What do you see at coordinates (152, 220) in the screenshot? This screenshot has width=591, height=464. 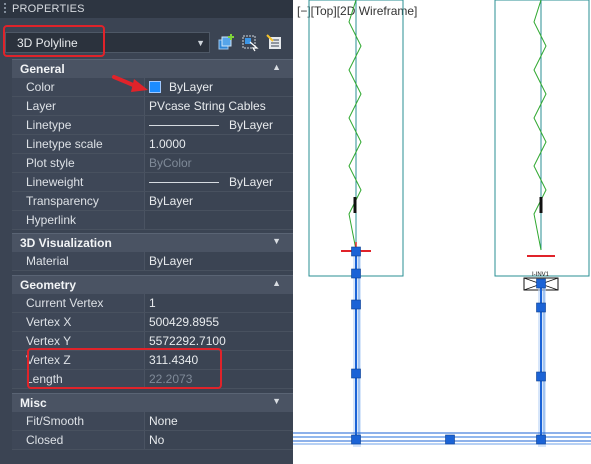 I see `row-hyperlink: Hyperlink` at bounding box center [152, 220].